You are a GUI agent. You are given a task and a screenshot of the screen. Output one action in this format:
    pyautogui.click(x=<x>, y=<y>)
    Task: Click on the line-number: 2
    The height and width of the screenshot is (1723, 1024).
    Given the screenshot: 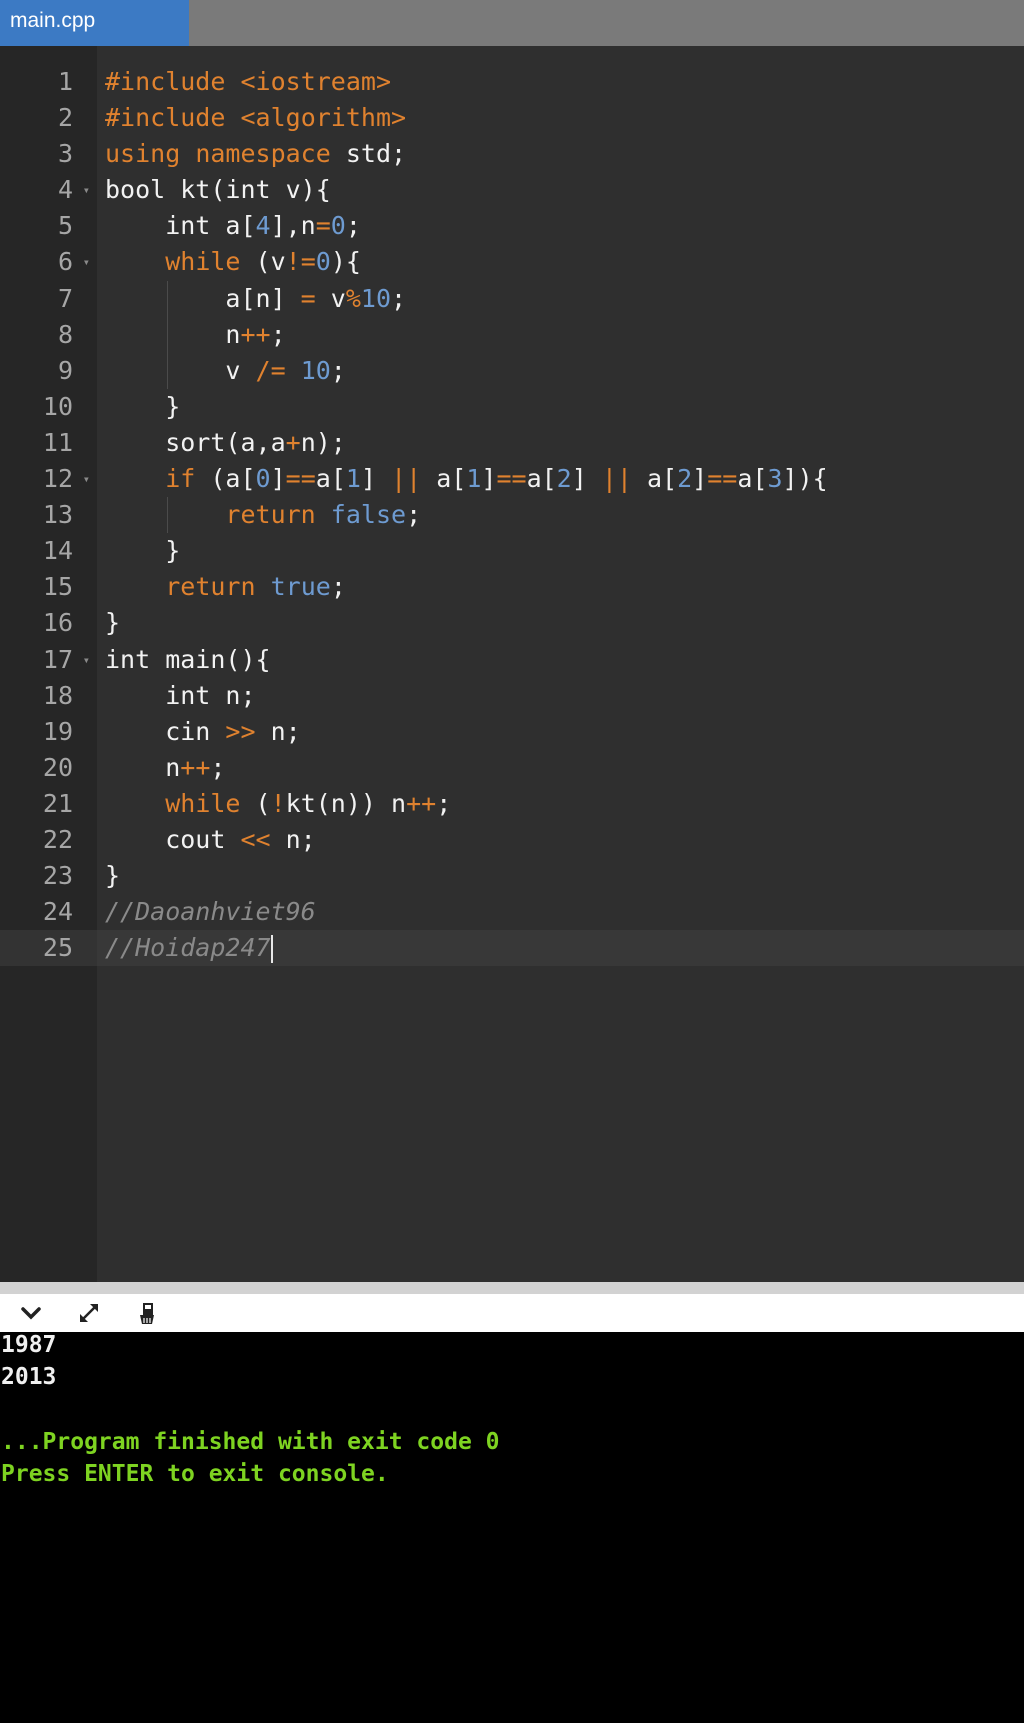 What is the action you would take?
    pyautogui.click(x=48, y=118)
    